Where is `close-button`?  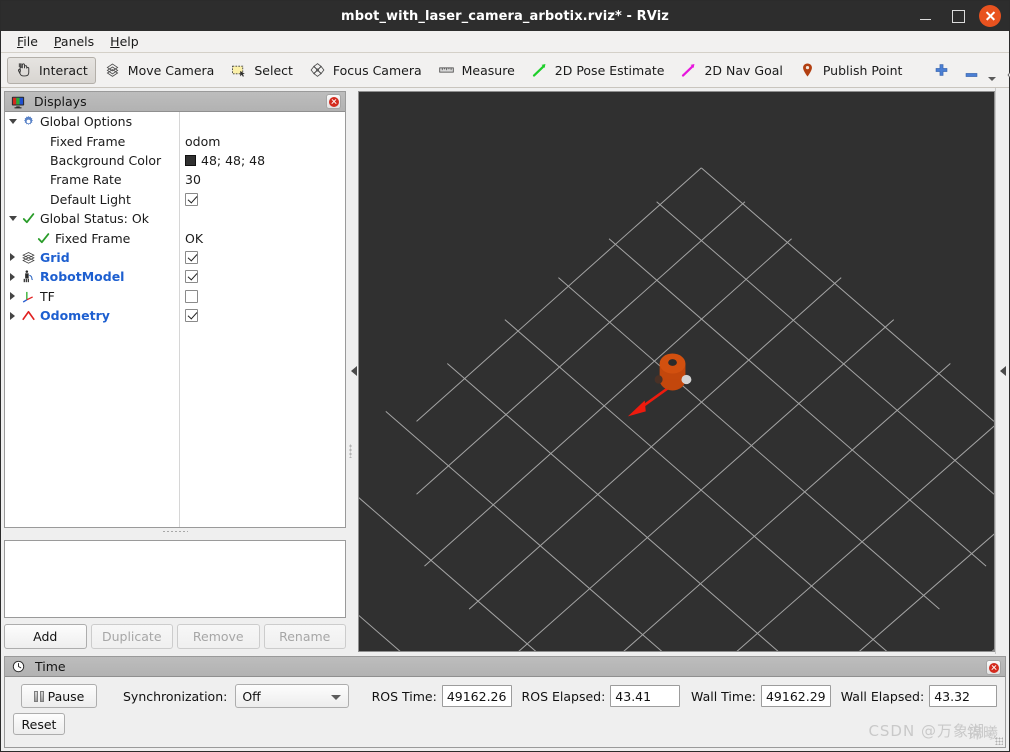
close-button is located at coordinates (990, 16).